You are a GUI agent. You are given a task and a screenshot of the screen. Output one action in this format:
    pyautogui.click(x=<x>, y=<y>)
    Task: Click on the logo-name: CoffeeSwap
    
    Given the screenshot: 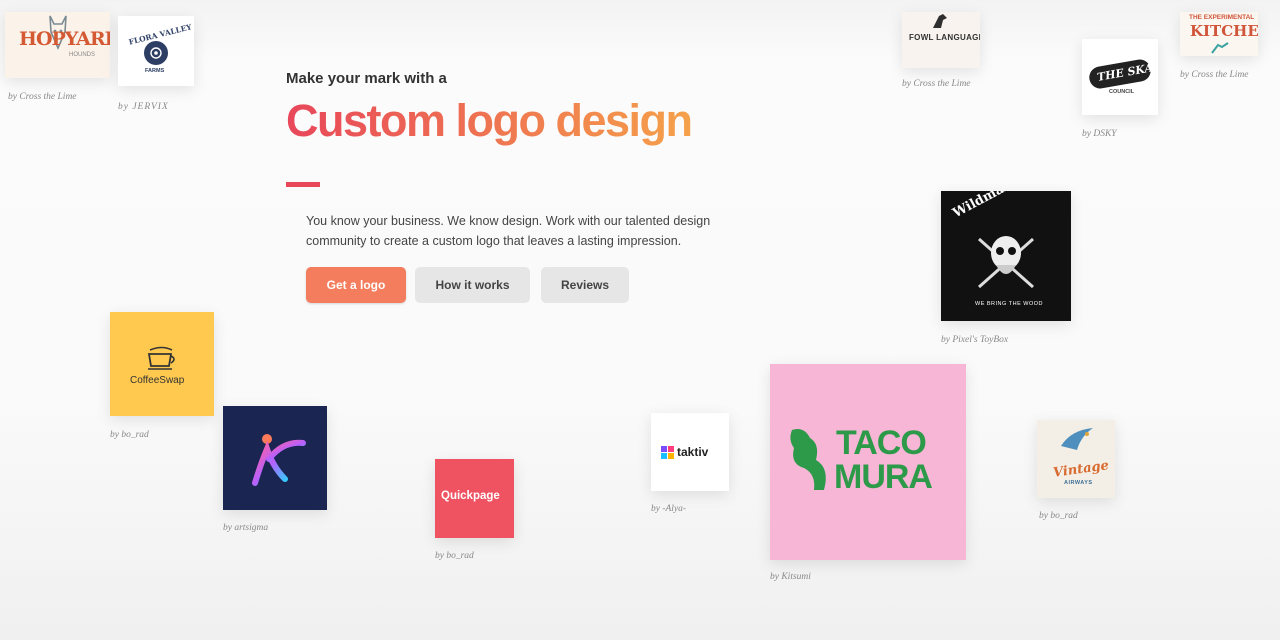 What is the action you would take?
    pyautogui.click(x=157, y=380)
    